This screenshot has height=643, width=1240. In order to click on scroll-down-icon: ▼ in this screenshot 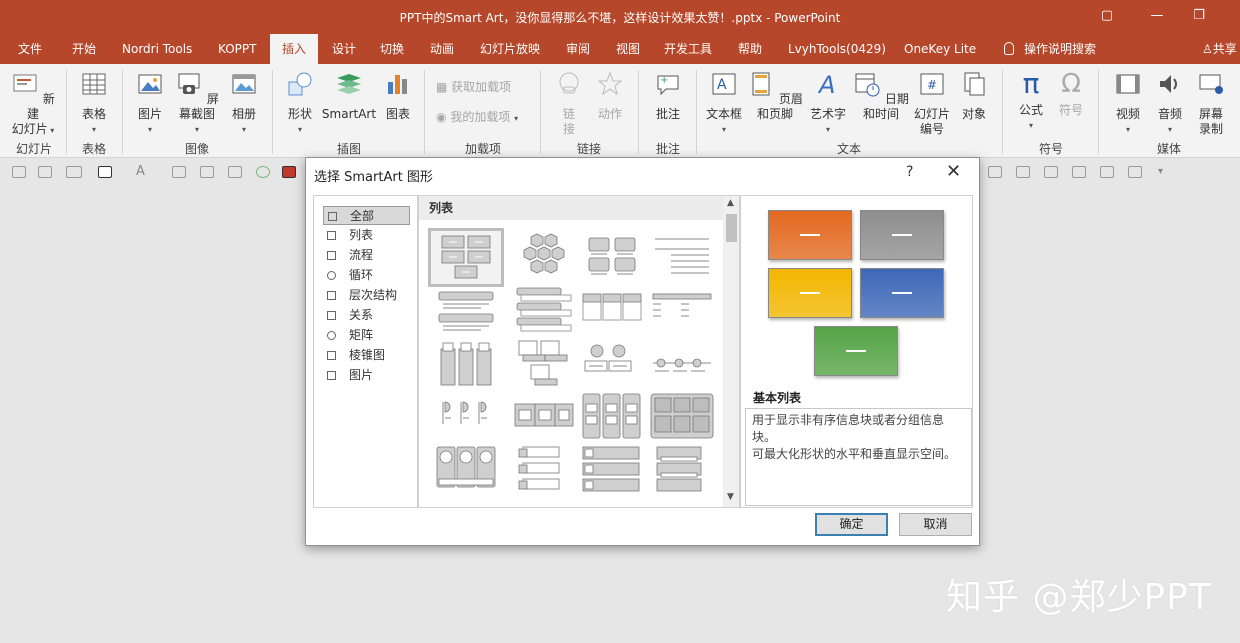, I will do `click(730, 497)`.